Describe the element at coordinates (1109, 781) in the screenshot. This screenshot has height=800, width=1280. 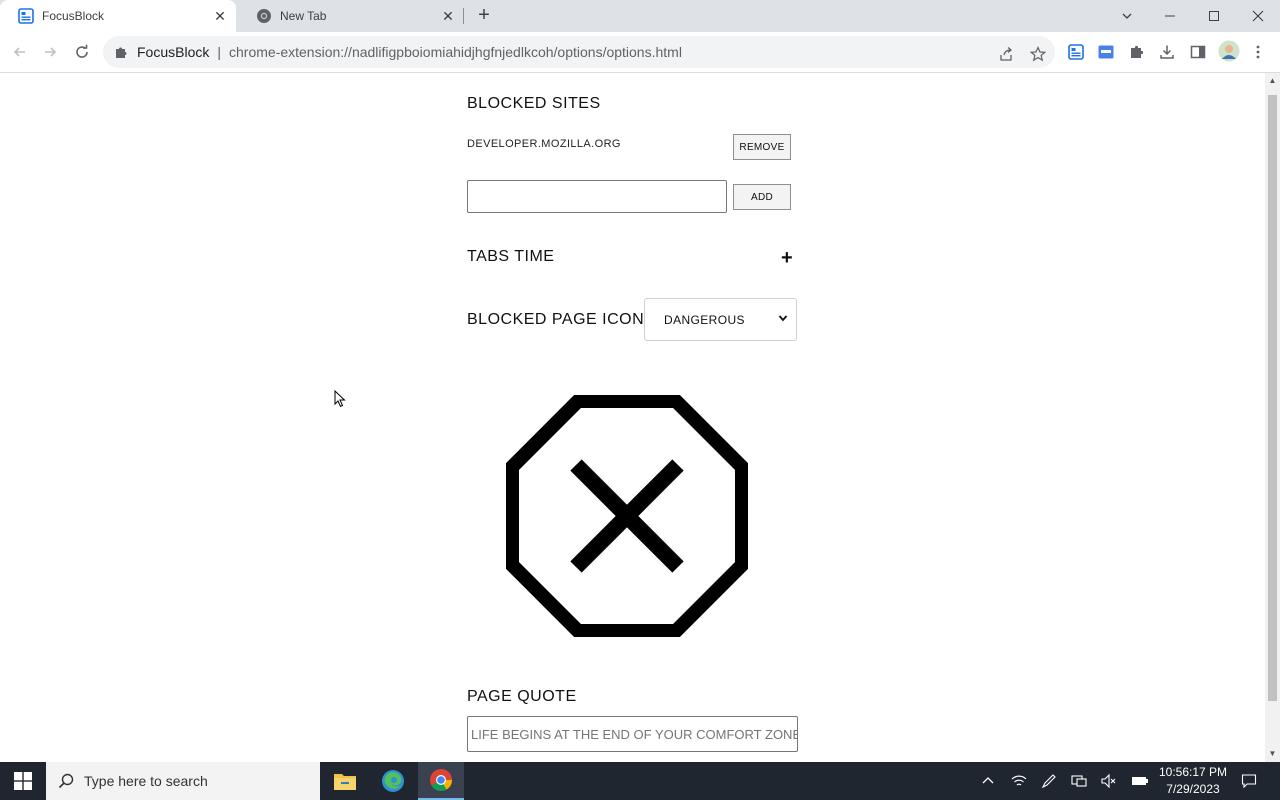
I see `volume-muted-icon` at that location.